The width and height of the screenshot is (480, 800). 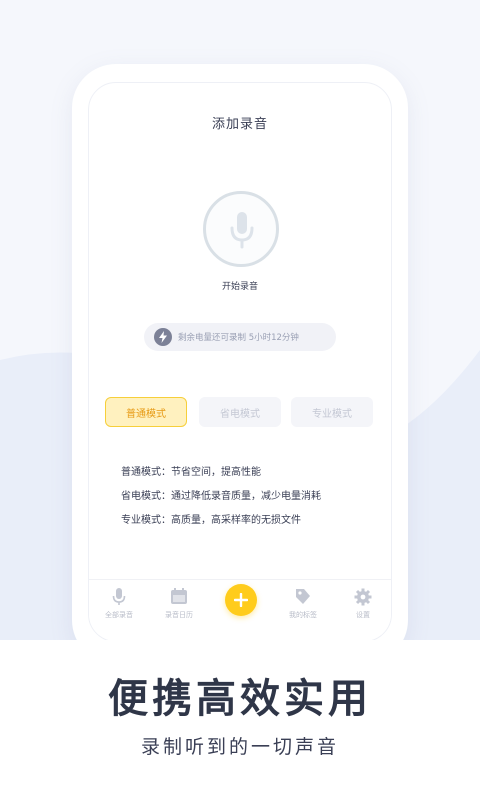 What do you see at coordinates (239, 747) in the screenshot?
I see `promo-subline: 录制听到的一切声音` at bounding box center [239, 747].